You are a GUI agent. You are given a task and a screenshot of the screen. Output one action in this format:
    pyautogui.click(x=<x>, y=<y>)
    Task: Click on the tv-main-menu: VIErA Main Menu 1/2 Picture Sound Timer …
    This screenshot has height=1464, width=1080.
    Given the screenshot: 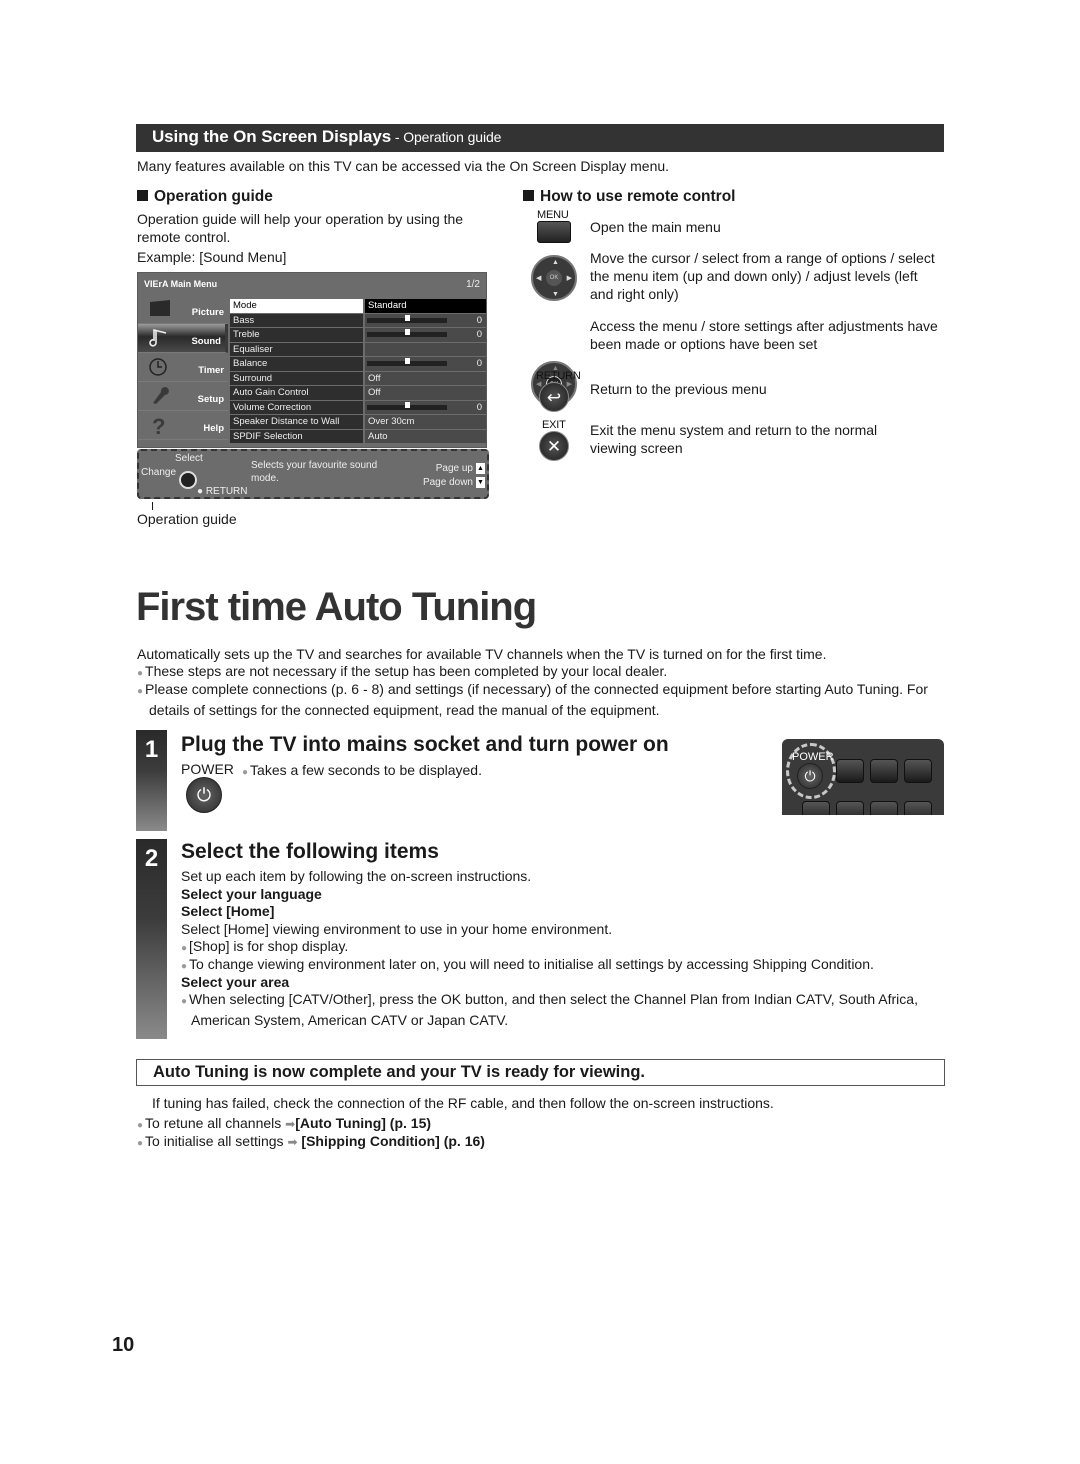 What is the action you would take?
    pyautogui.click(x=312, y=360)
    